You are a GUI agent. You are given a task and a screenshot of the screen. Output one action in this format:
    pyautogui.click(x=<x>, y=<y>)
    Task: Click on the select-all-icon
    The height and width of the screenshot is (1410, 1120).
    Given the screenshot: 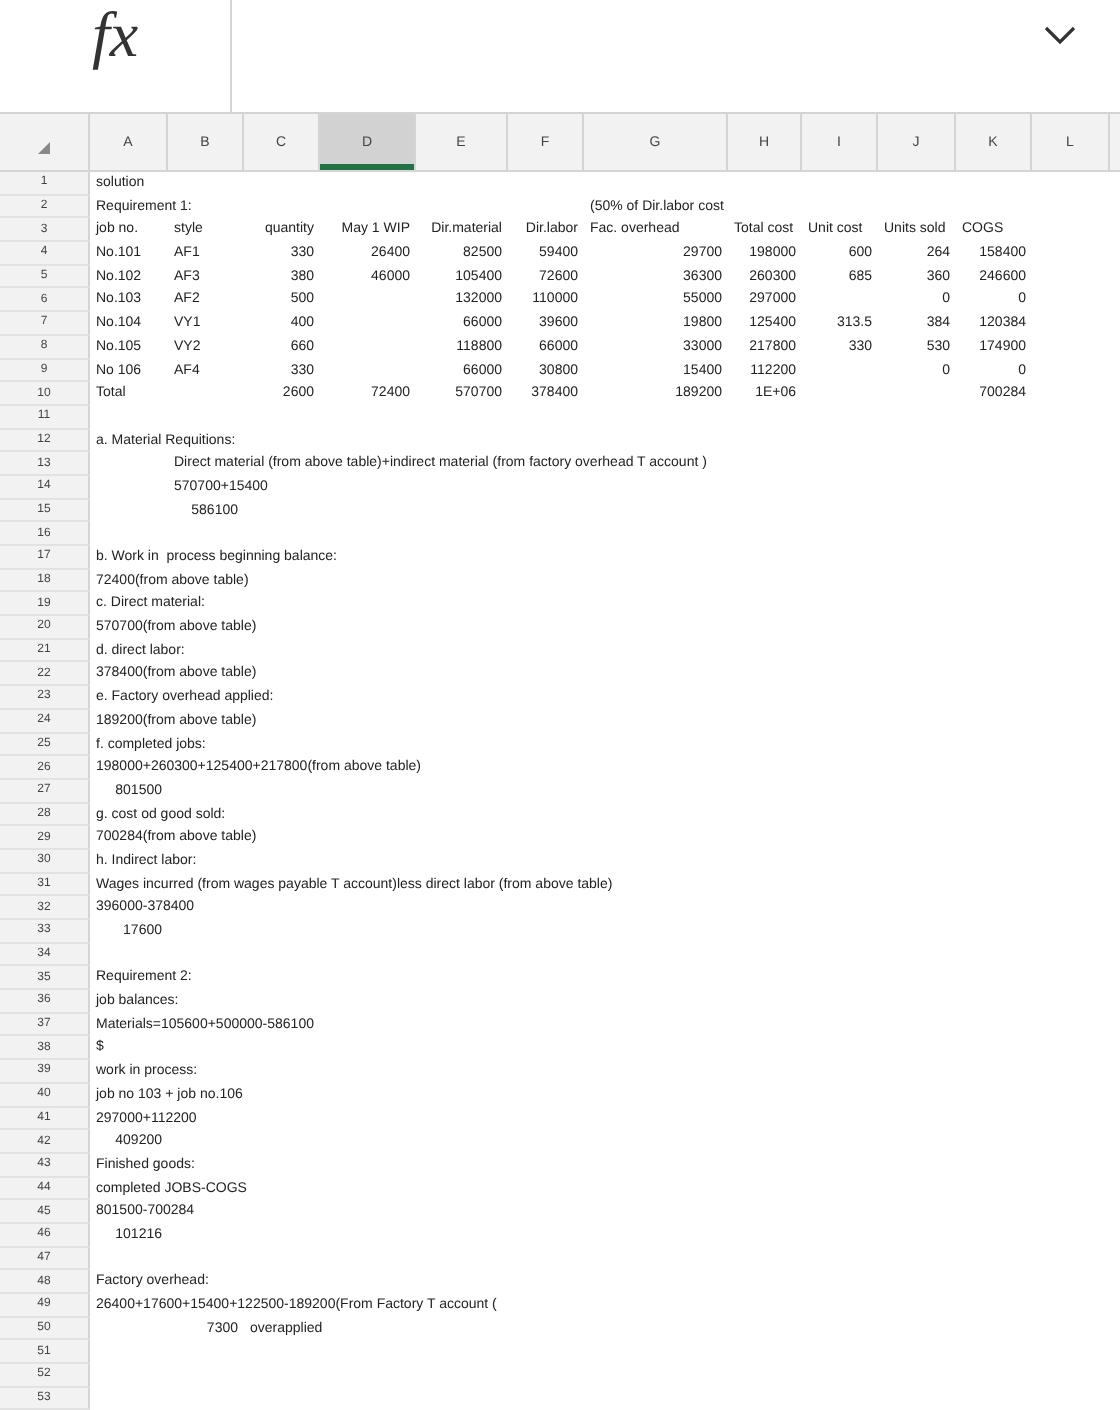 What is the action you would take?
    pyautogui.click(x=44, y=148)
    